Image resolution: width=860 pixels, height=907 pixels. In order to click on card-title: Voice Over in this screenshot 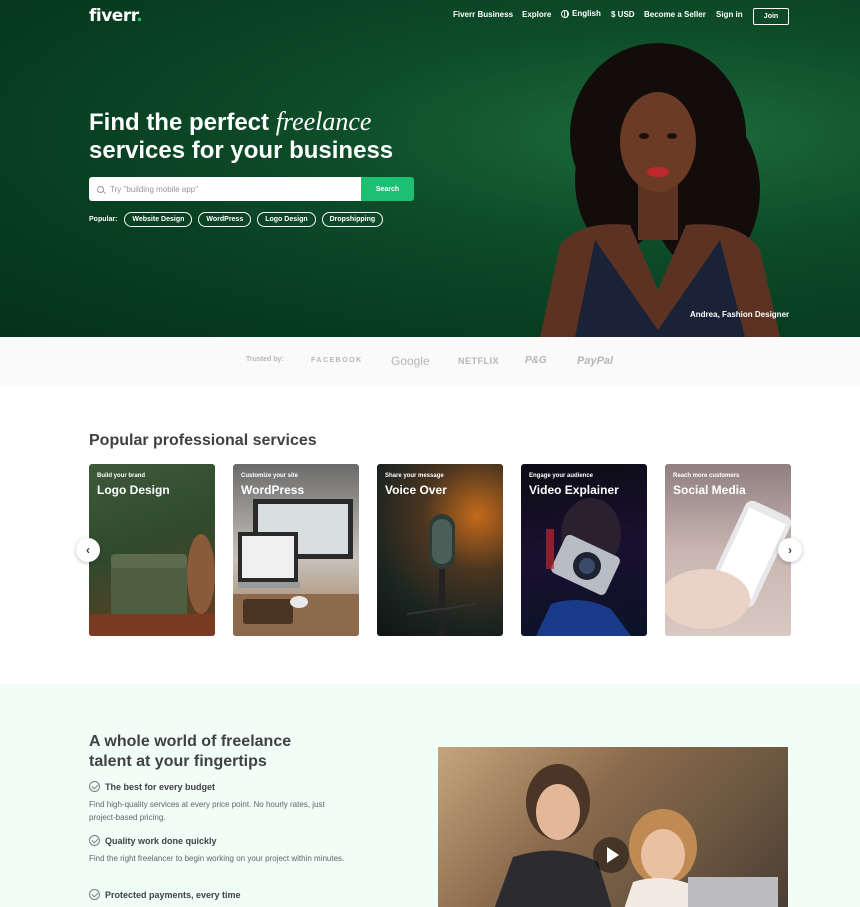, I will do `click(416, 490)`.